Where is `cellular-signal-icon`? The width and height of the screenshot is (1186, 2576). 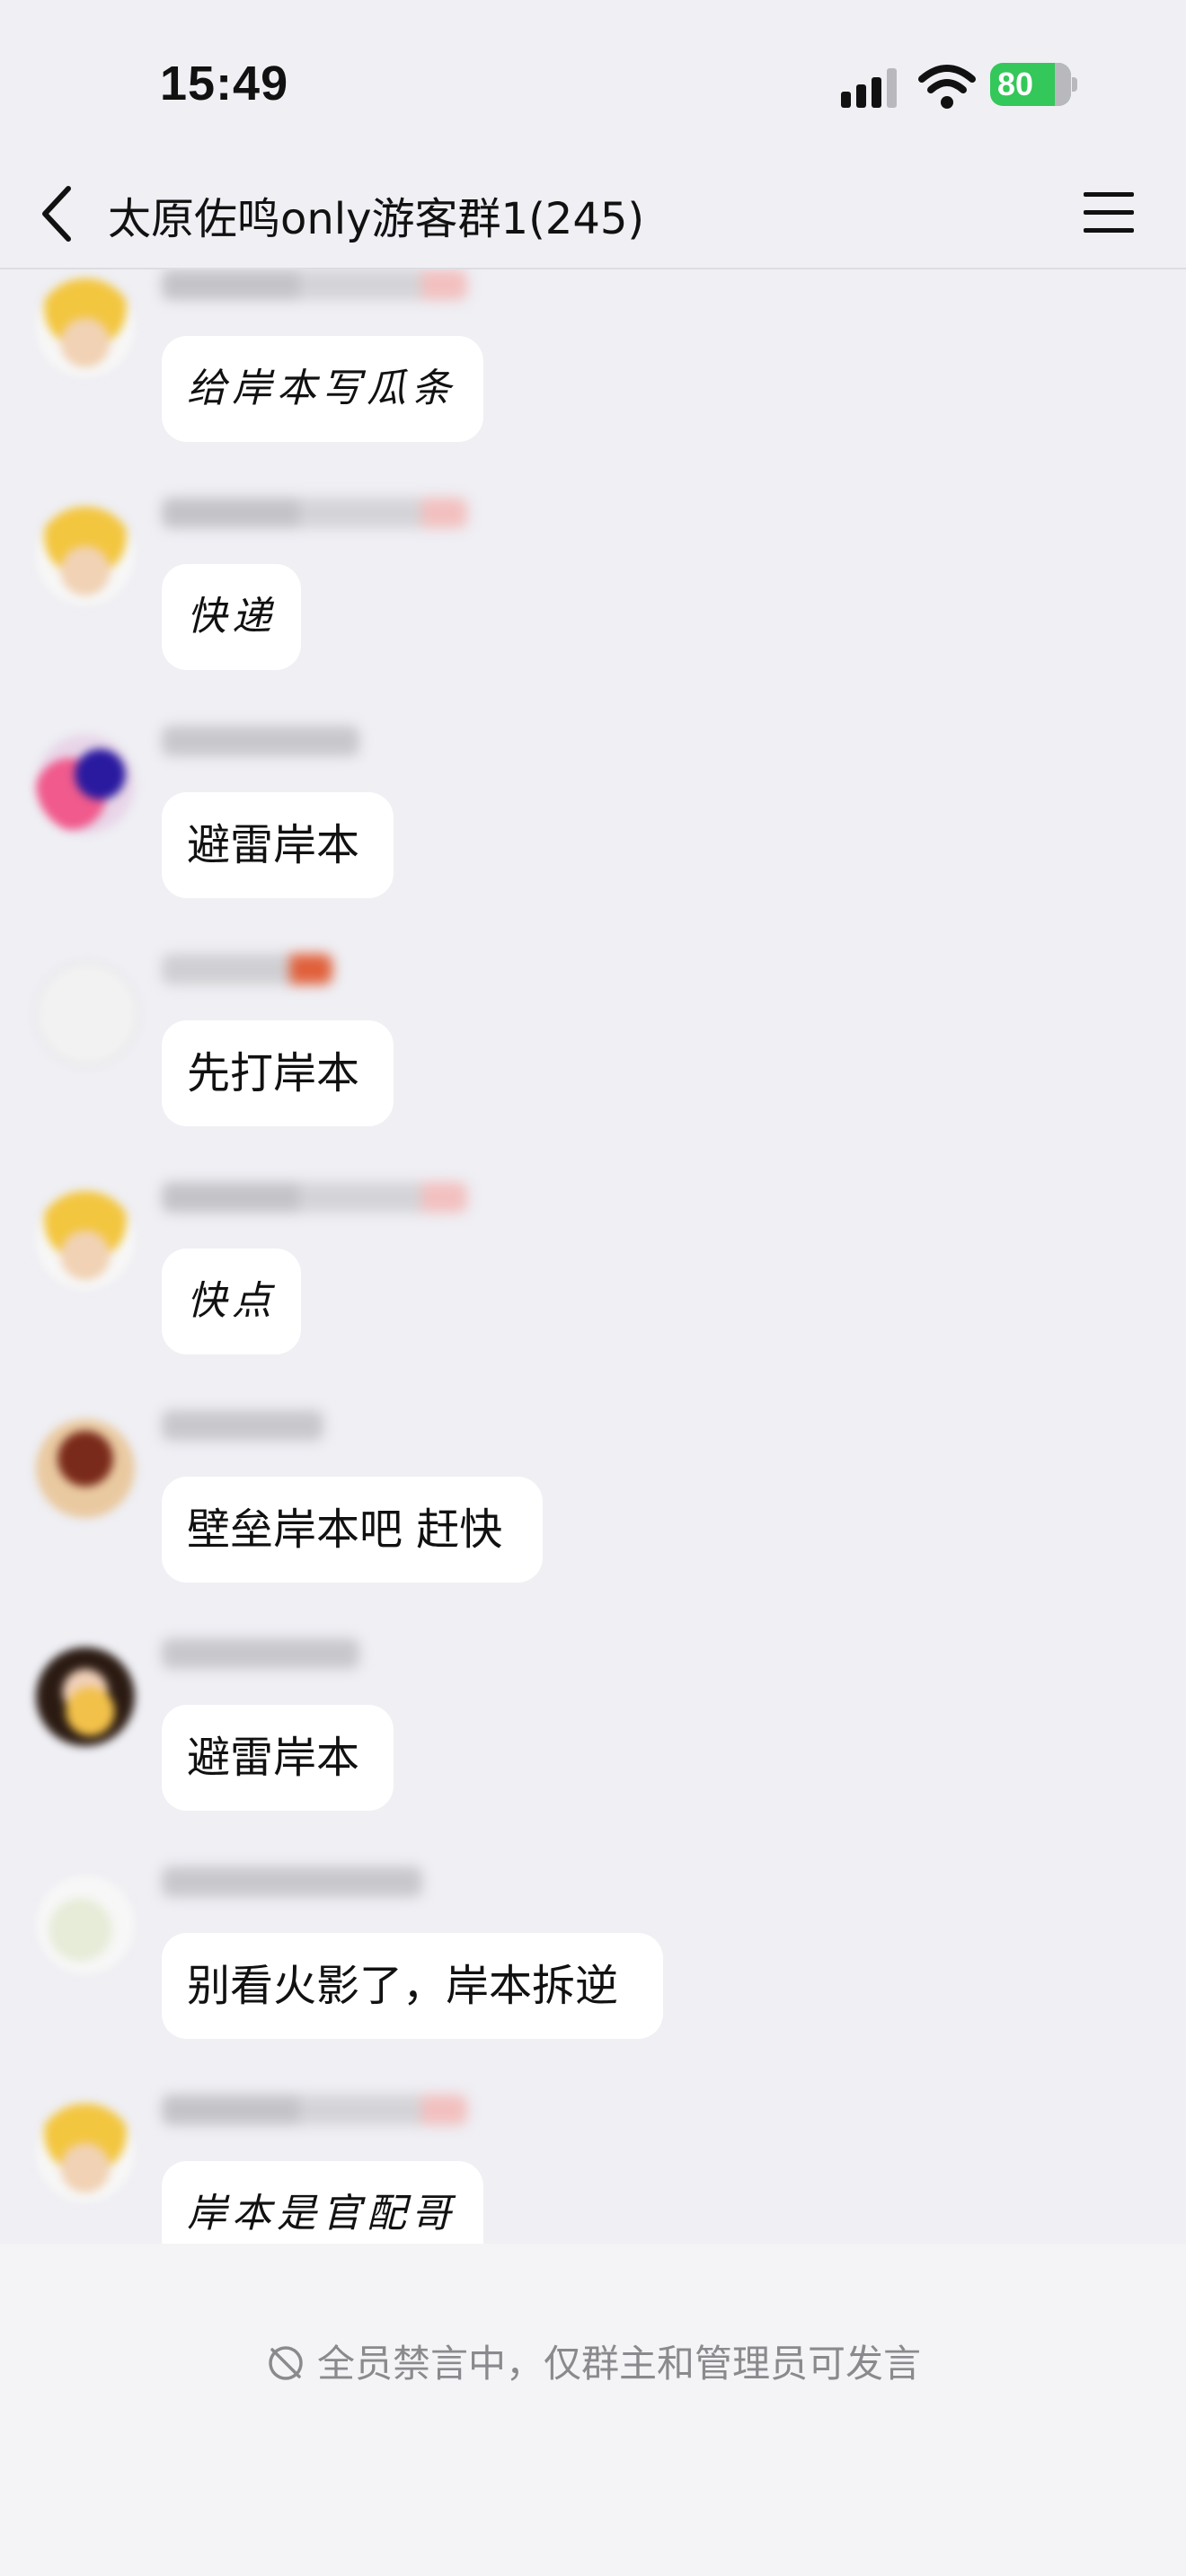
cellular-signal-icon is located at coordinates (869, 88).